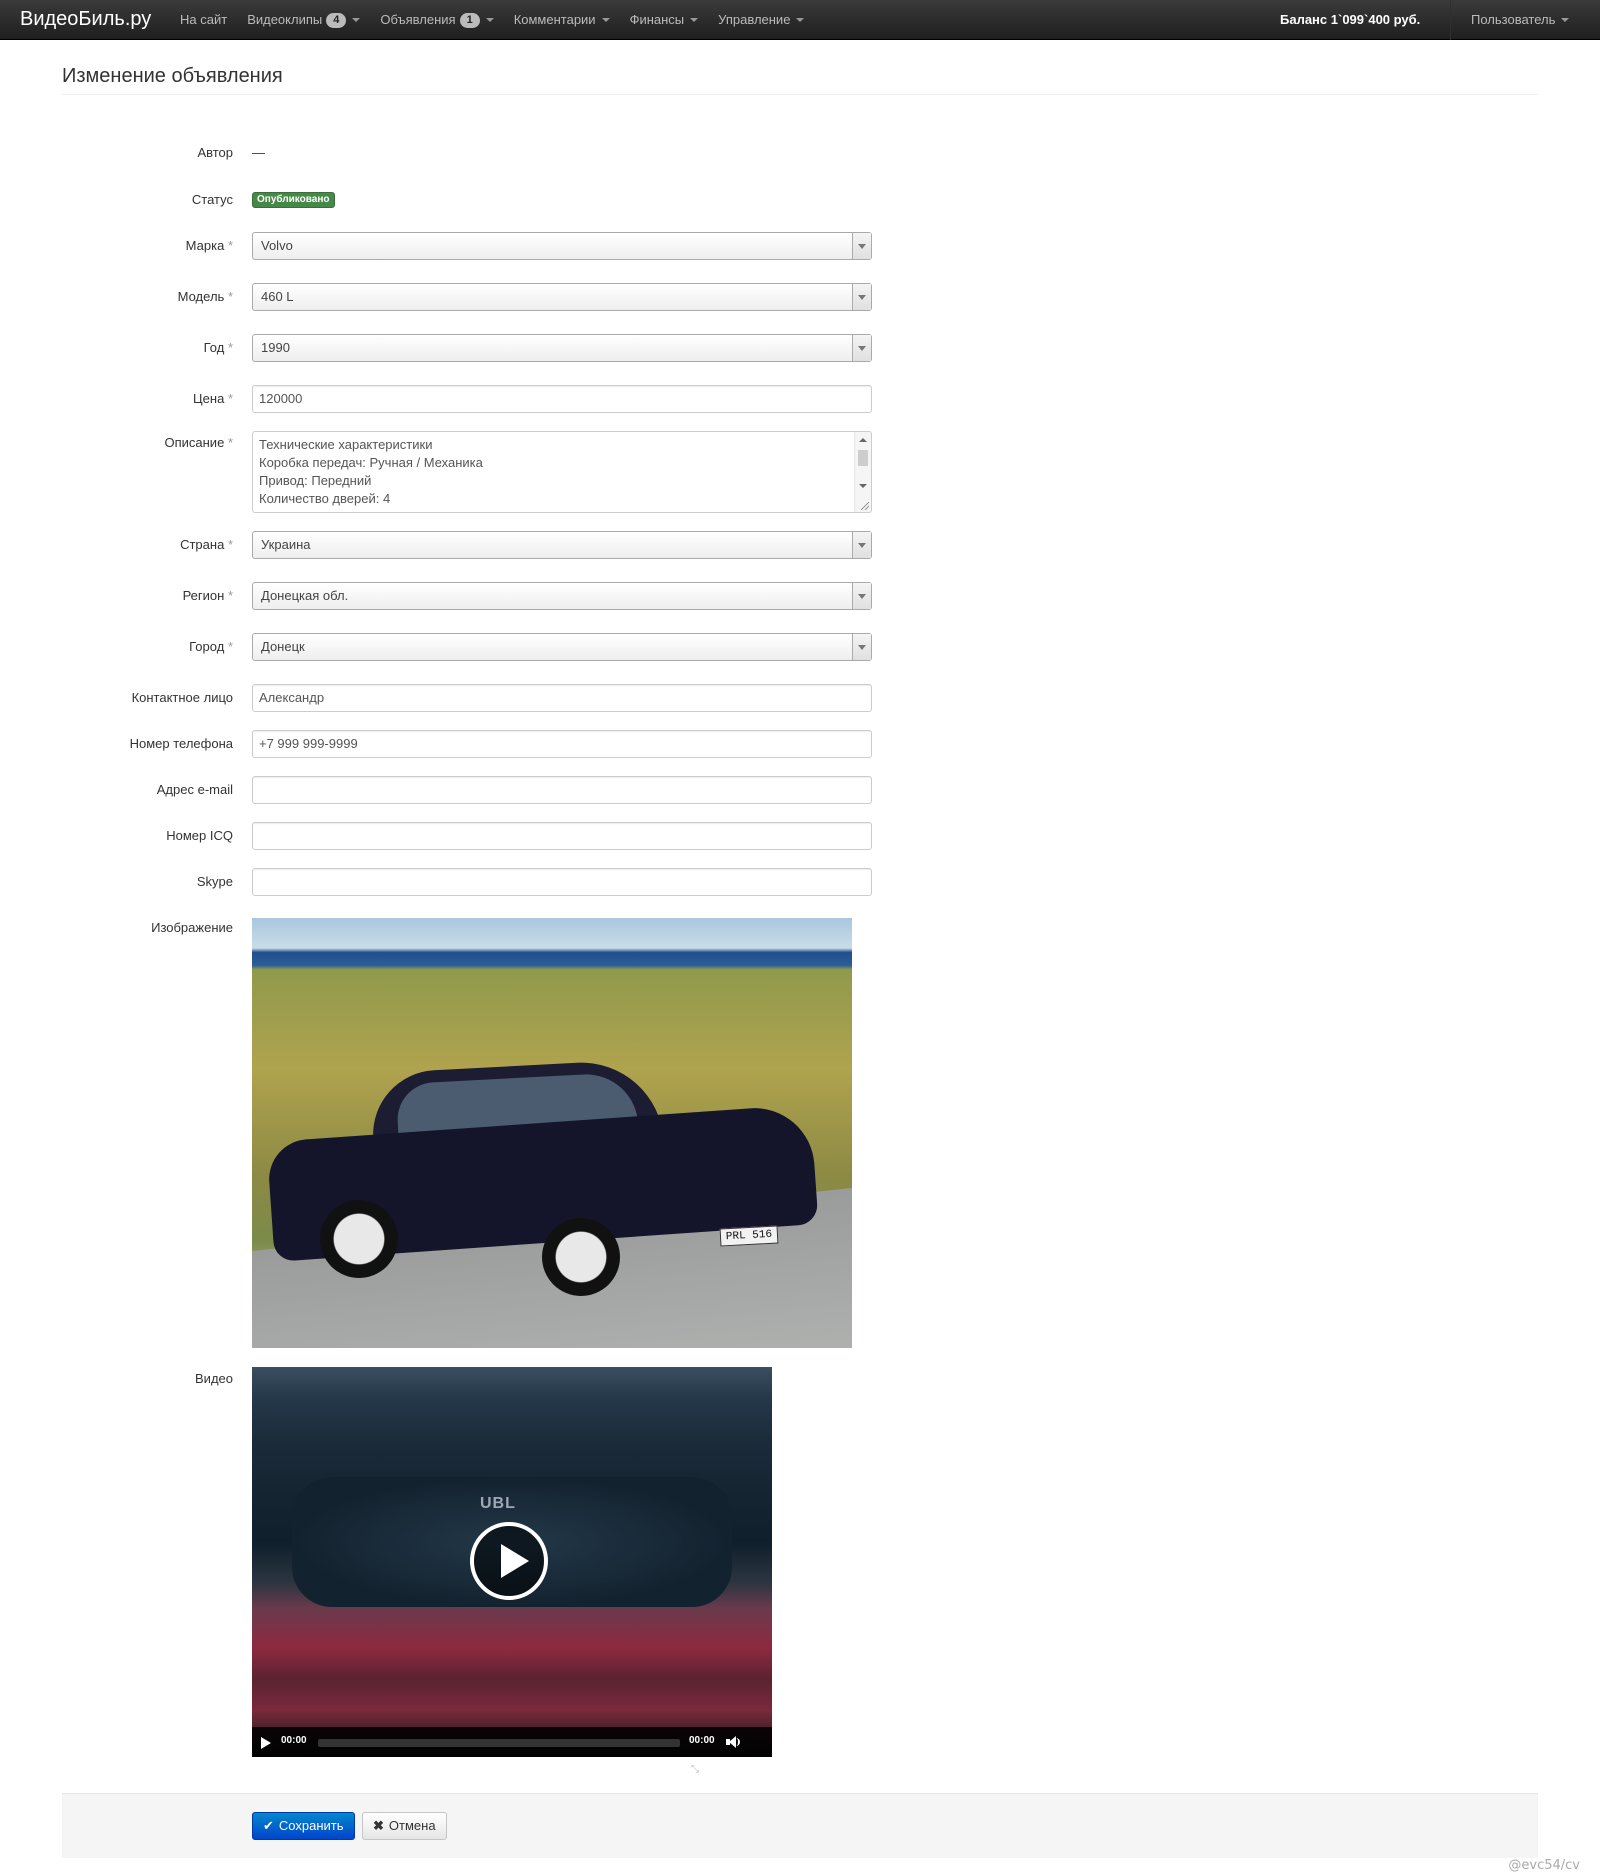  What do you see at coordinates (258, 152) in the screenshot?
I see `author-value: —` at bounding box center [258, 152].